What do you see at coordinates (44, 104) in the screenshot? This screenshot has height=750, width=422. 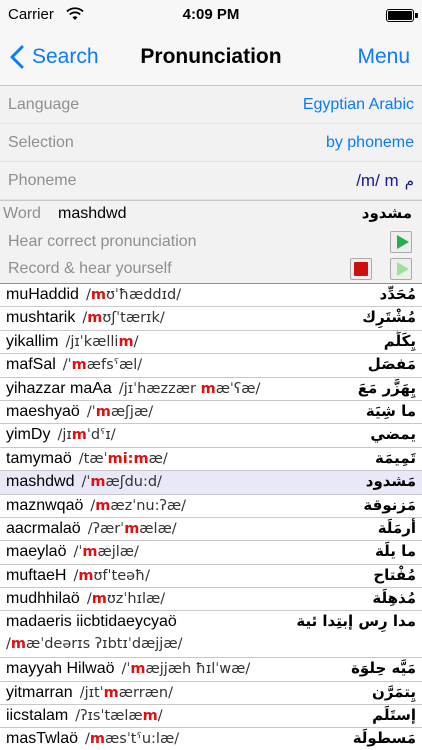 I see `language-label: Language` at bounding box center [44, 104].